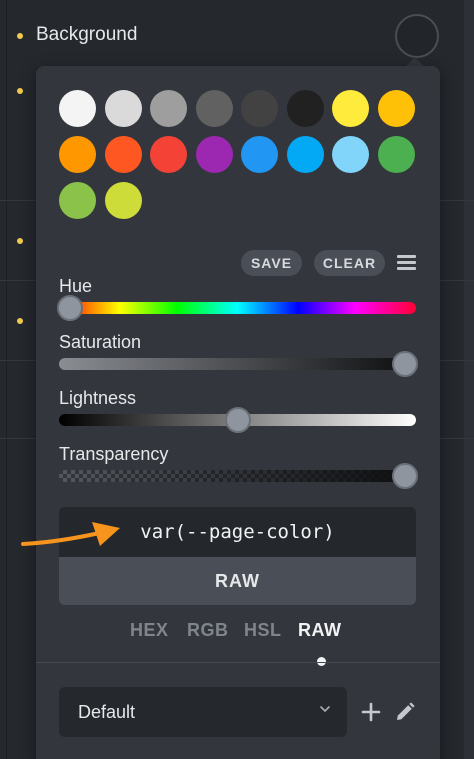  What do you see at coordinates (238, 662) in the screenshot?
I see `popup-divider` at bounding box center [238, 662].